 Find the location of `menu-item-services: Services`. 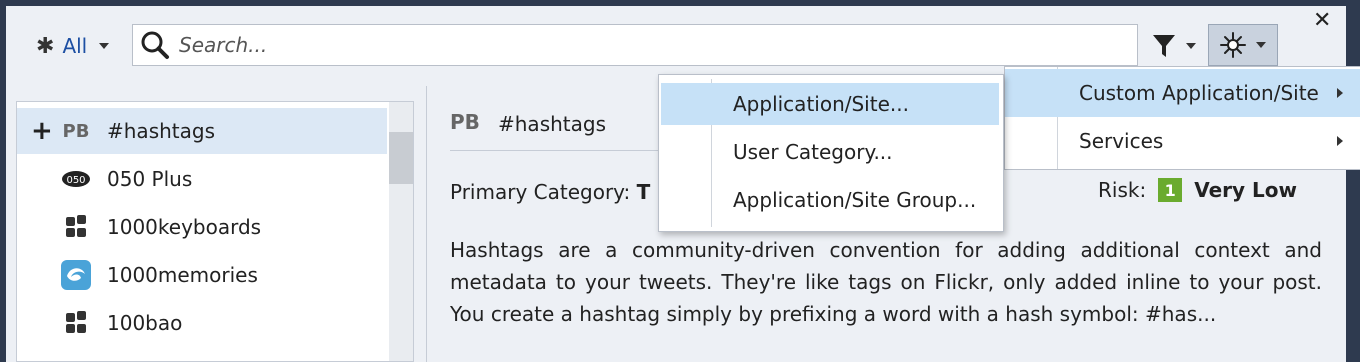

menu-item-services: Services is located at coordinates (1182, 141).